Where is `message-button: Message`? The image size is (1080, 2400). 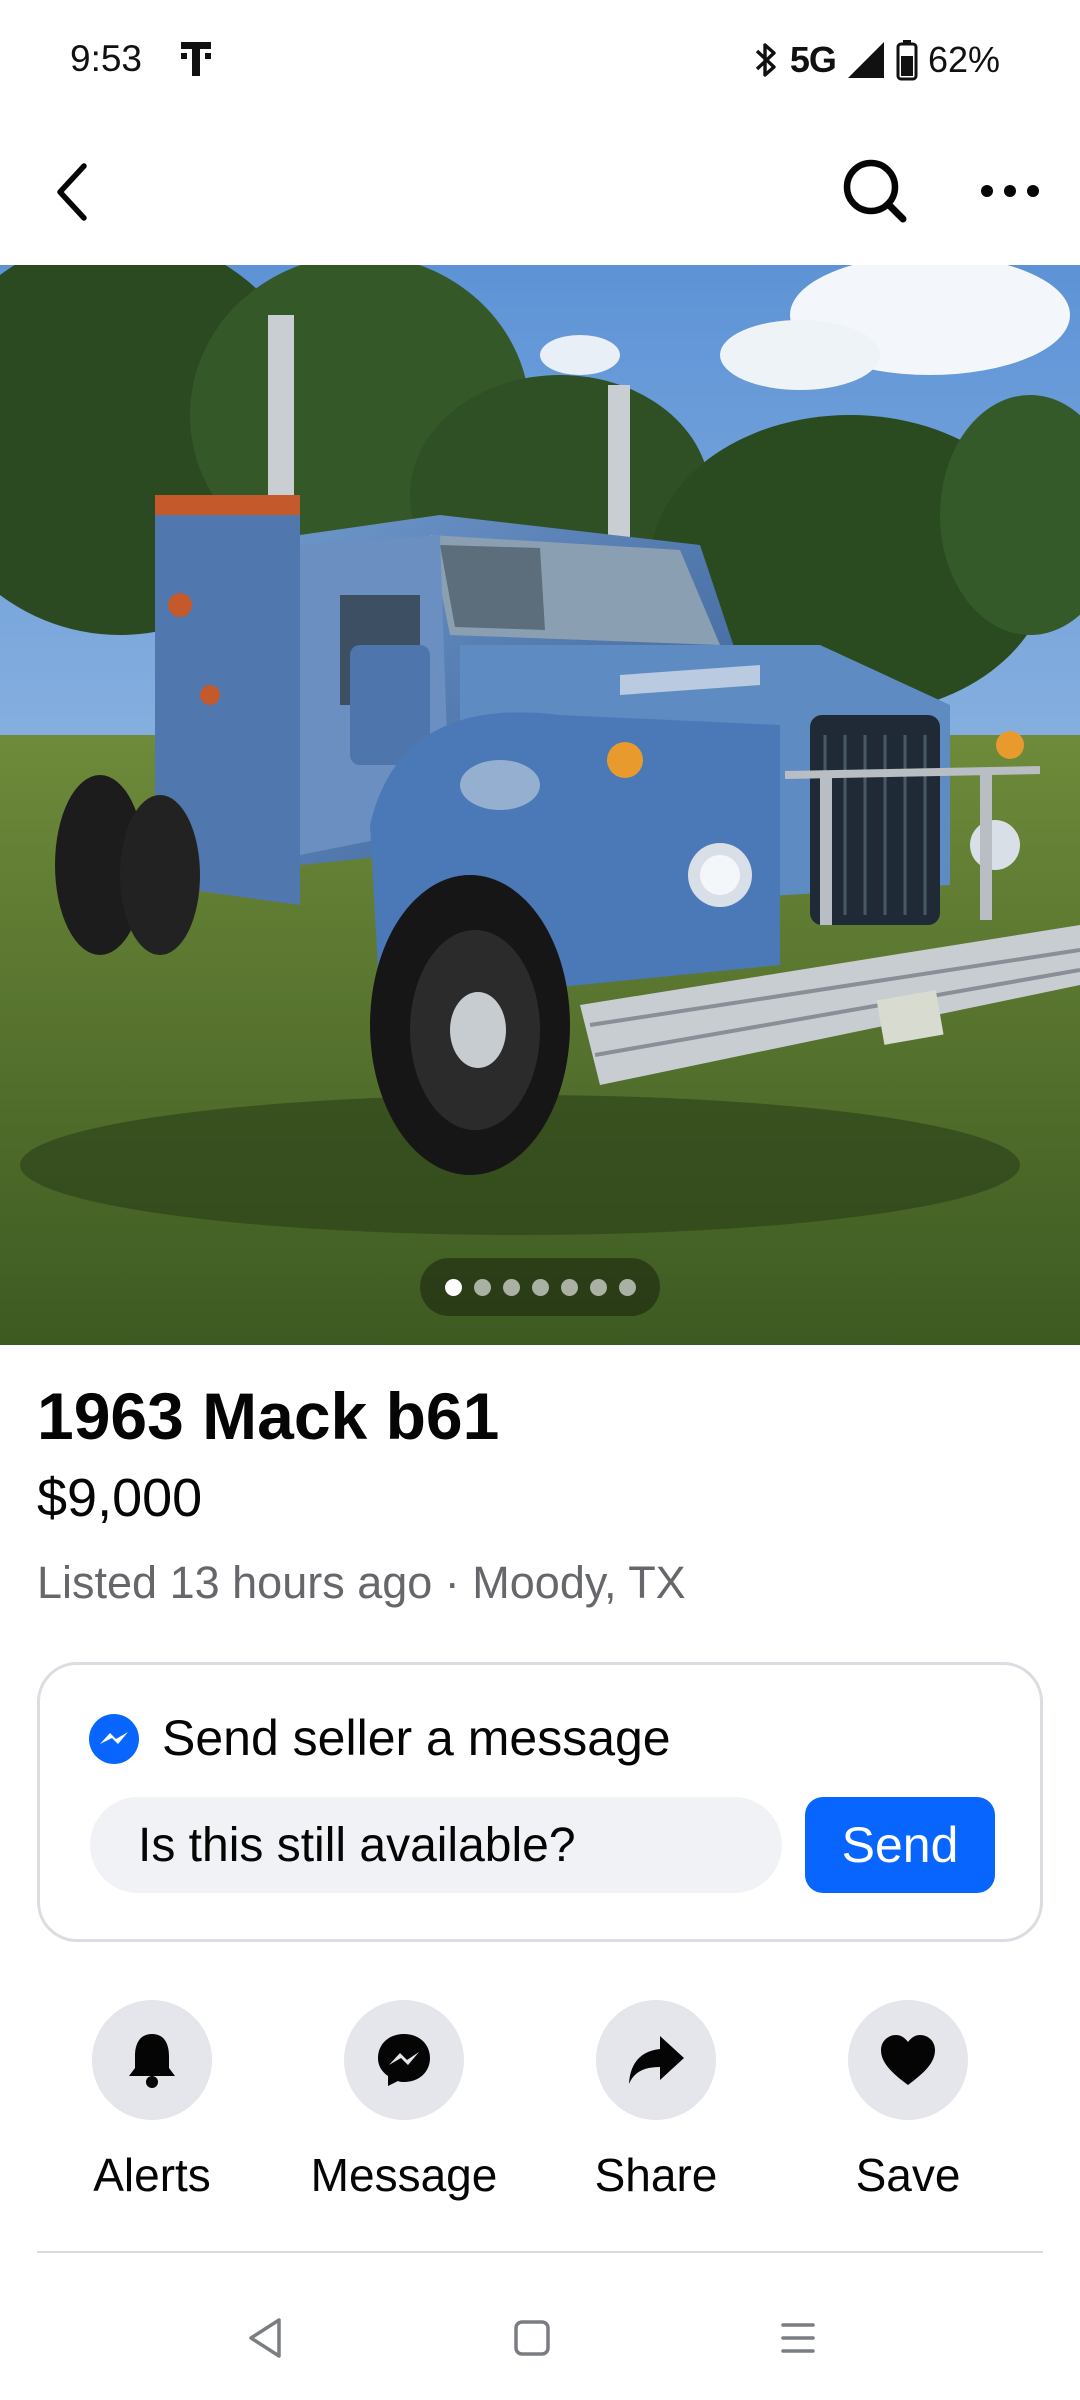 message-button: Message is located at coordinates (404, 2105).